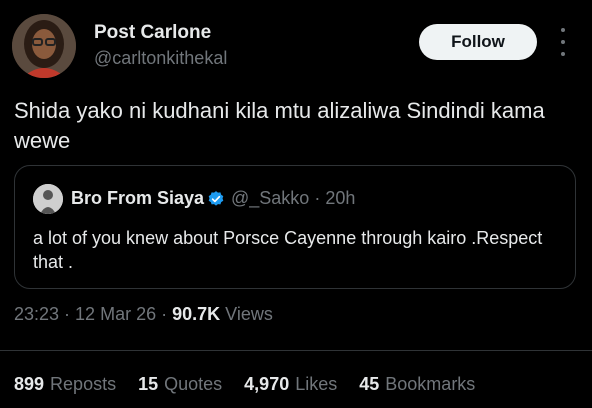 The height and width of the screenshot is (408, 592). What do you see at coordinates (65, 384) in the screenshot?
I see `reposts-stat: 899 Reposts` at bounding box center [65, 384].